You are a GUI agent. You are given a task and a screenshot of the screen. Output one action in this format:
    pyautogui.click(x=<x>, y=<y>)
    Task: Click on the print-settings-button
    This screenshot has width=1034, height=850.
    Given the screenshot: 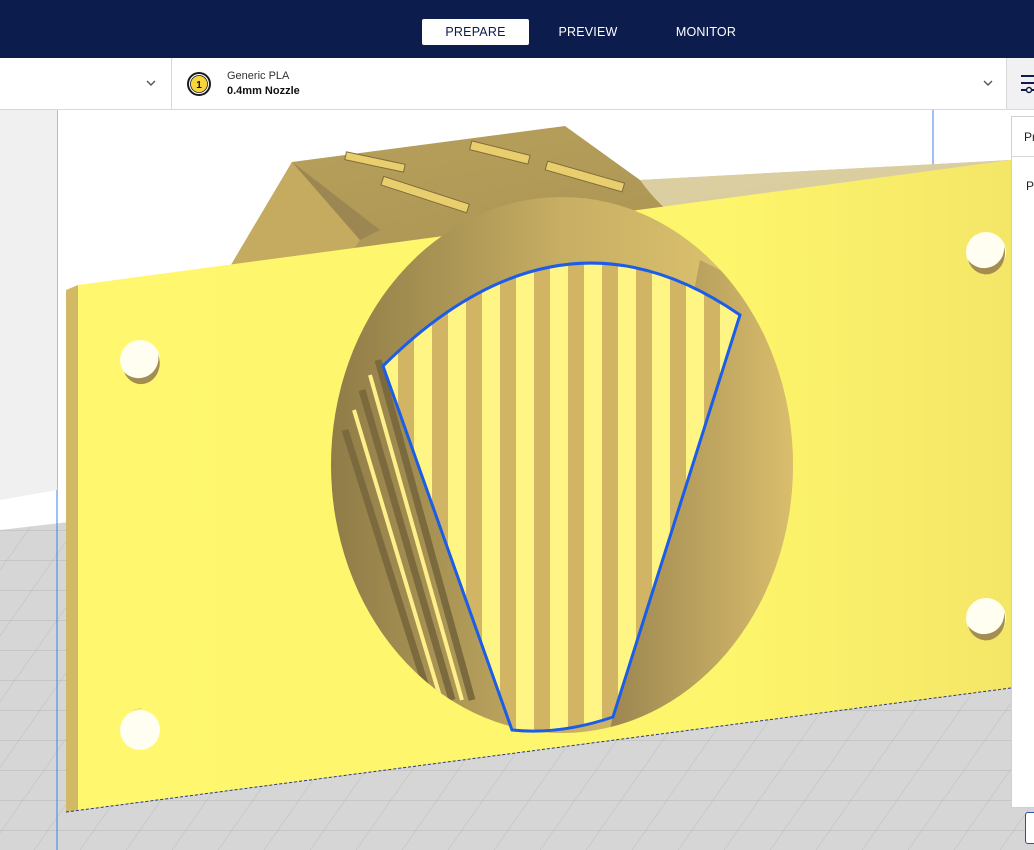 What is the action you would take?
    pyautogui.click(x=1020, y=83)
    